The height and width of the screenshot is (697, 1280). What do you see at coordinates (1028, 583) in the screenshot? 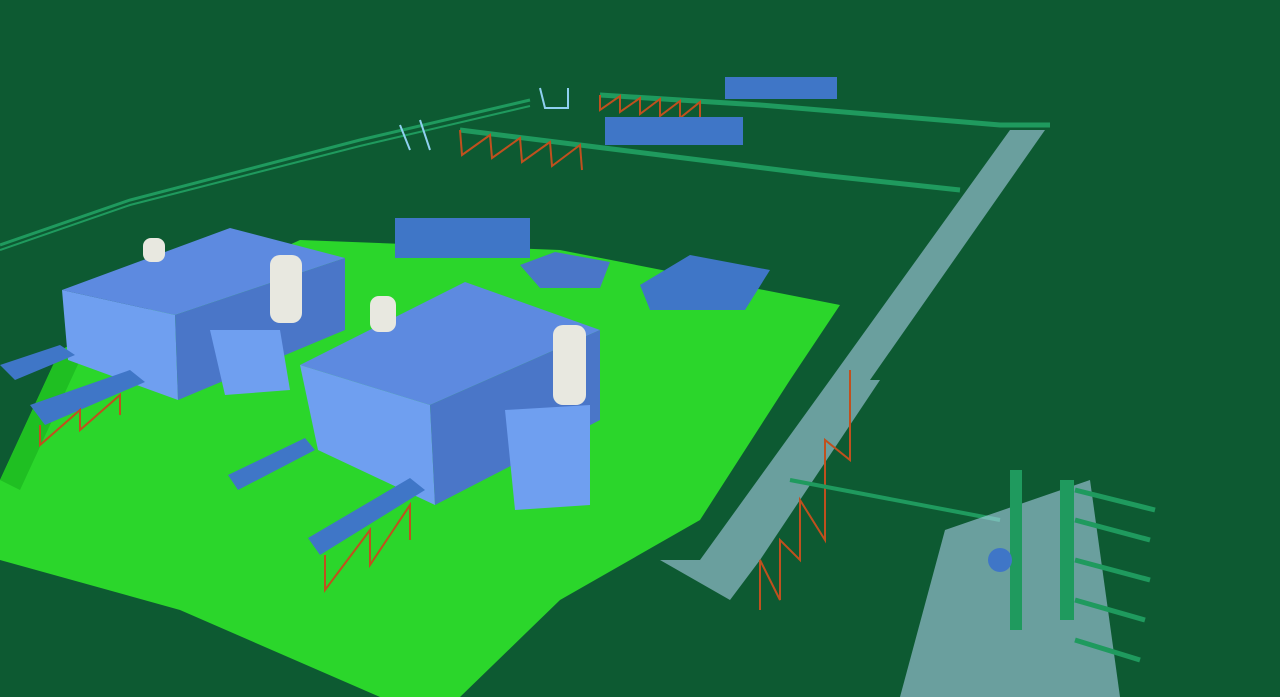
I see `process-unit` at bounding box center [1028, 583].